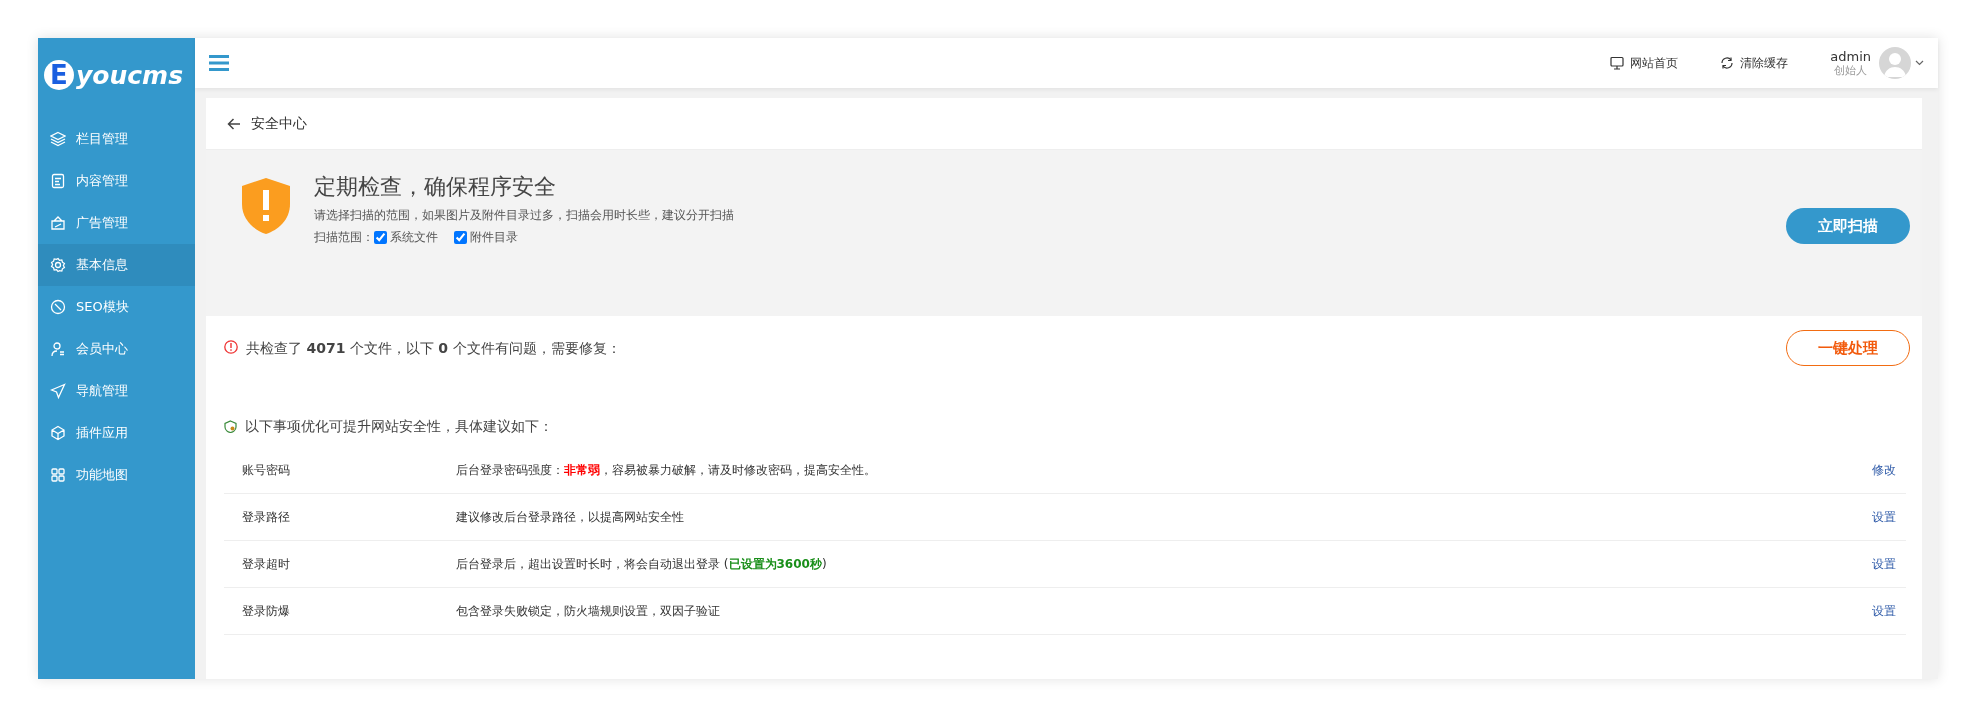 This screenshot has width=1979, height=717. Describe the element at coordinates (344, 238) in the screenshot. I see `scope-label: 扫描范围：` at that location.